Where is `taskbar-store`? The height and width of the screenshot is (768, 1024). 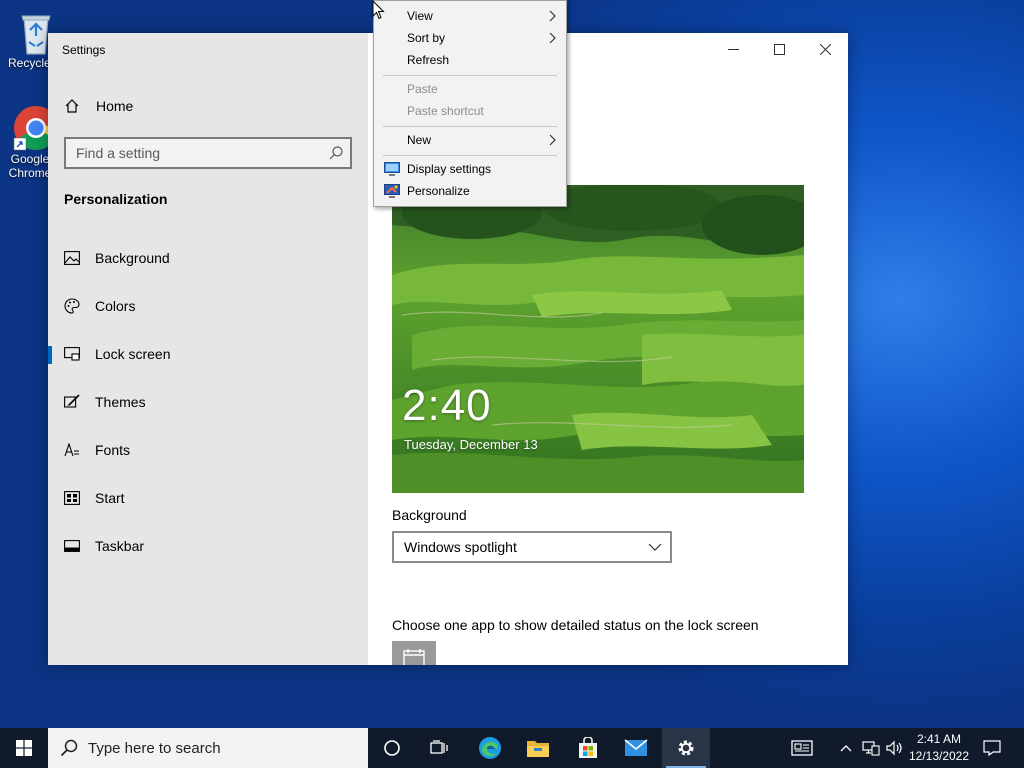
taskbar-store is located at coordinates (588, 748).